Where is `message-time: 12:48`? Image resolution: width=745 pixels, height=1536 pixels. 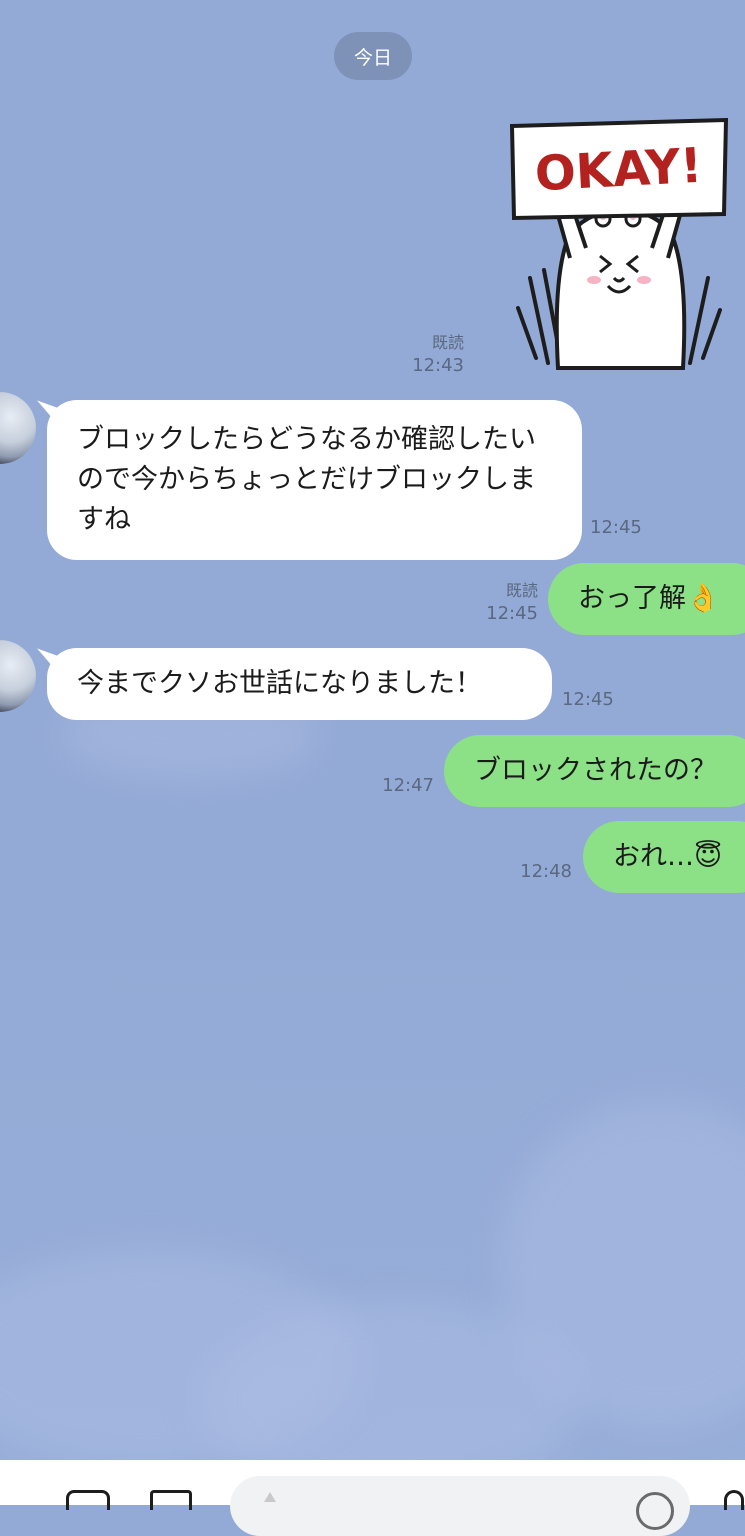 message-time: 12:48 is located at coordinates (542, 872).